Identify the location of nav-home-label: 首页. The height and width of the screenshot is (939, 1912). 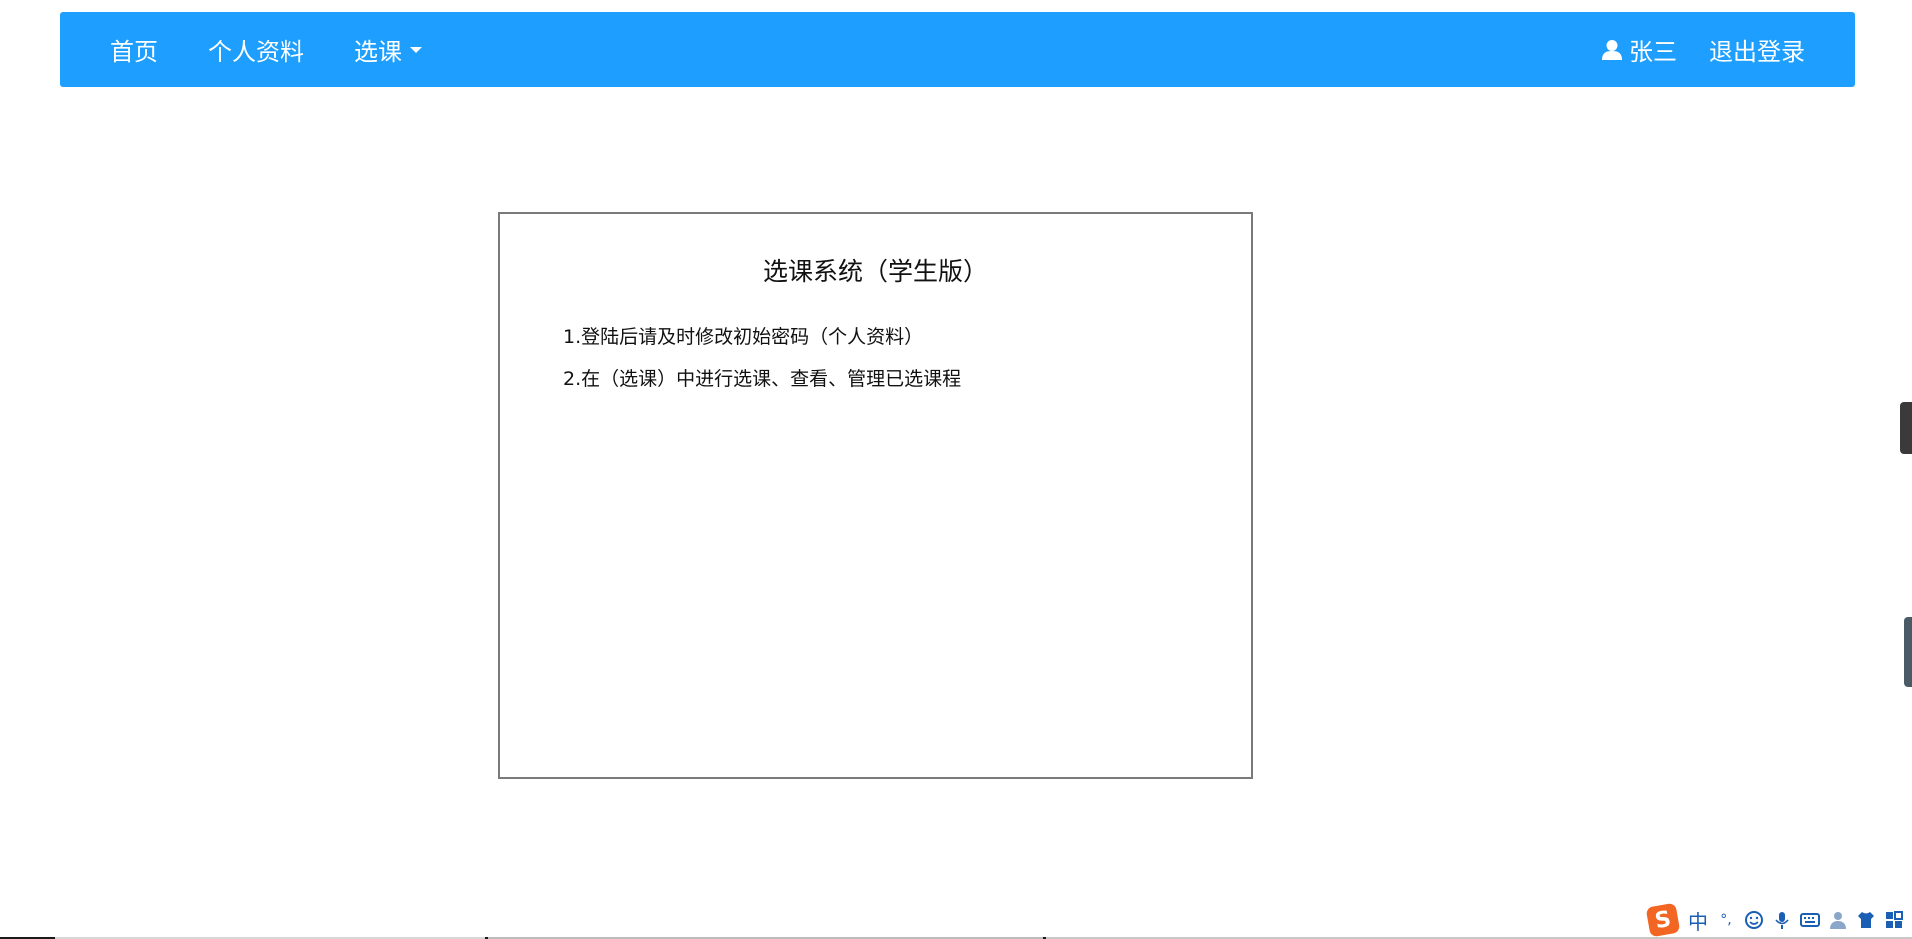
(134, 52).